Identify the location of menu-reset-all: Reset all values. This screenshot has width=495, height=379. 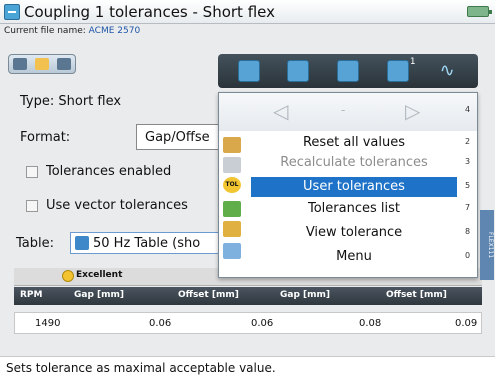
(354, 143).